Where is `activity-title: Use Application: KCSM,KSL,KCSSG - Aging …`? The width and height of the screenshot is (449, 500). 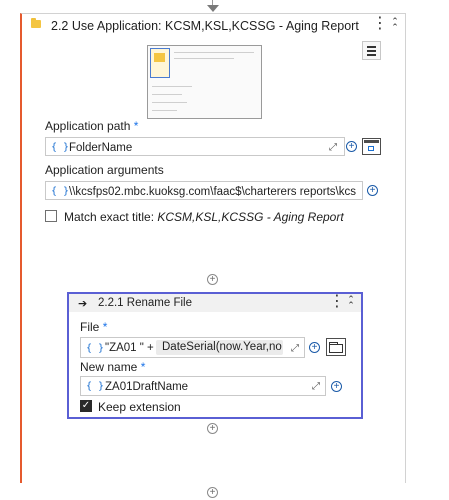 activity-title: Use Application: KCSM,KSL,KCSSG - Aging … is located at coordinates (215, 26).